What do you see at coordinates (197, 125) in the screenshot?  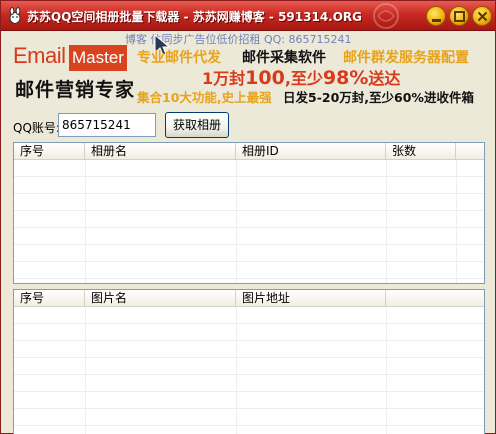 I see `get-album-button: 获取相册` at bounding box center [197, 125].